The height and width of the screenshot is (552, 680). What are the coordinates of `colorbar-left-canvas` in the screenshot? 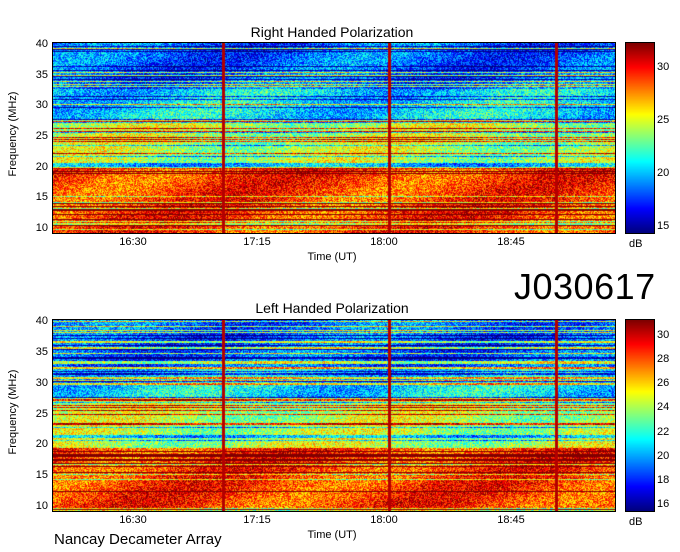 It's located at (640, 415).